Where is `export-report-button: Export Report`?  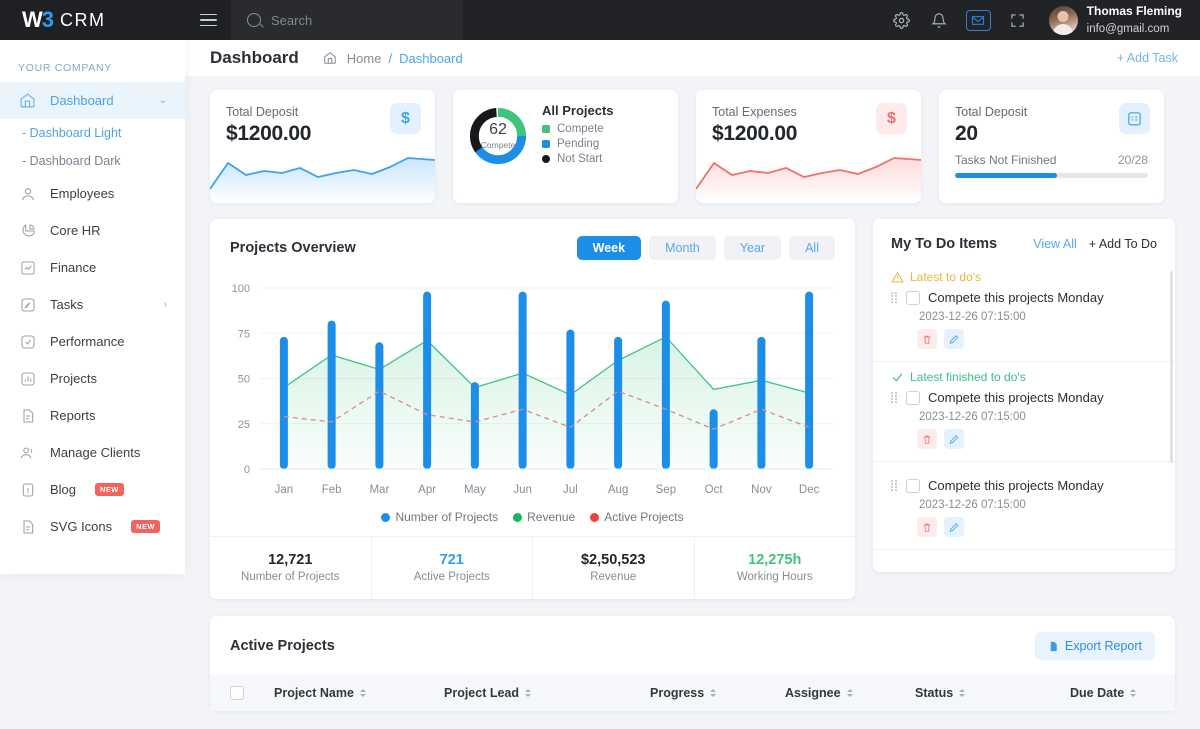 export-report-button: Export Report is located at coordinates (1094, 646).